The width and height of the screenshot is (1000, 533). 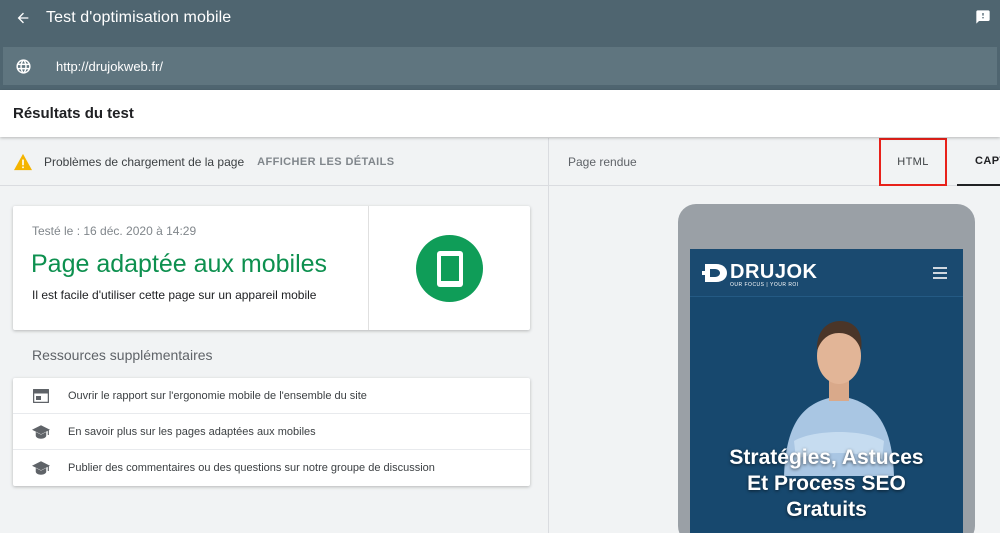 I want to click on hero-line: Stratégies, Astuces, so click(x=826, y=457).